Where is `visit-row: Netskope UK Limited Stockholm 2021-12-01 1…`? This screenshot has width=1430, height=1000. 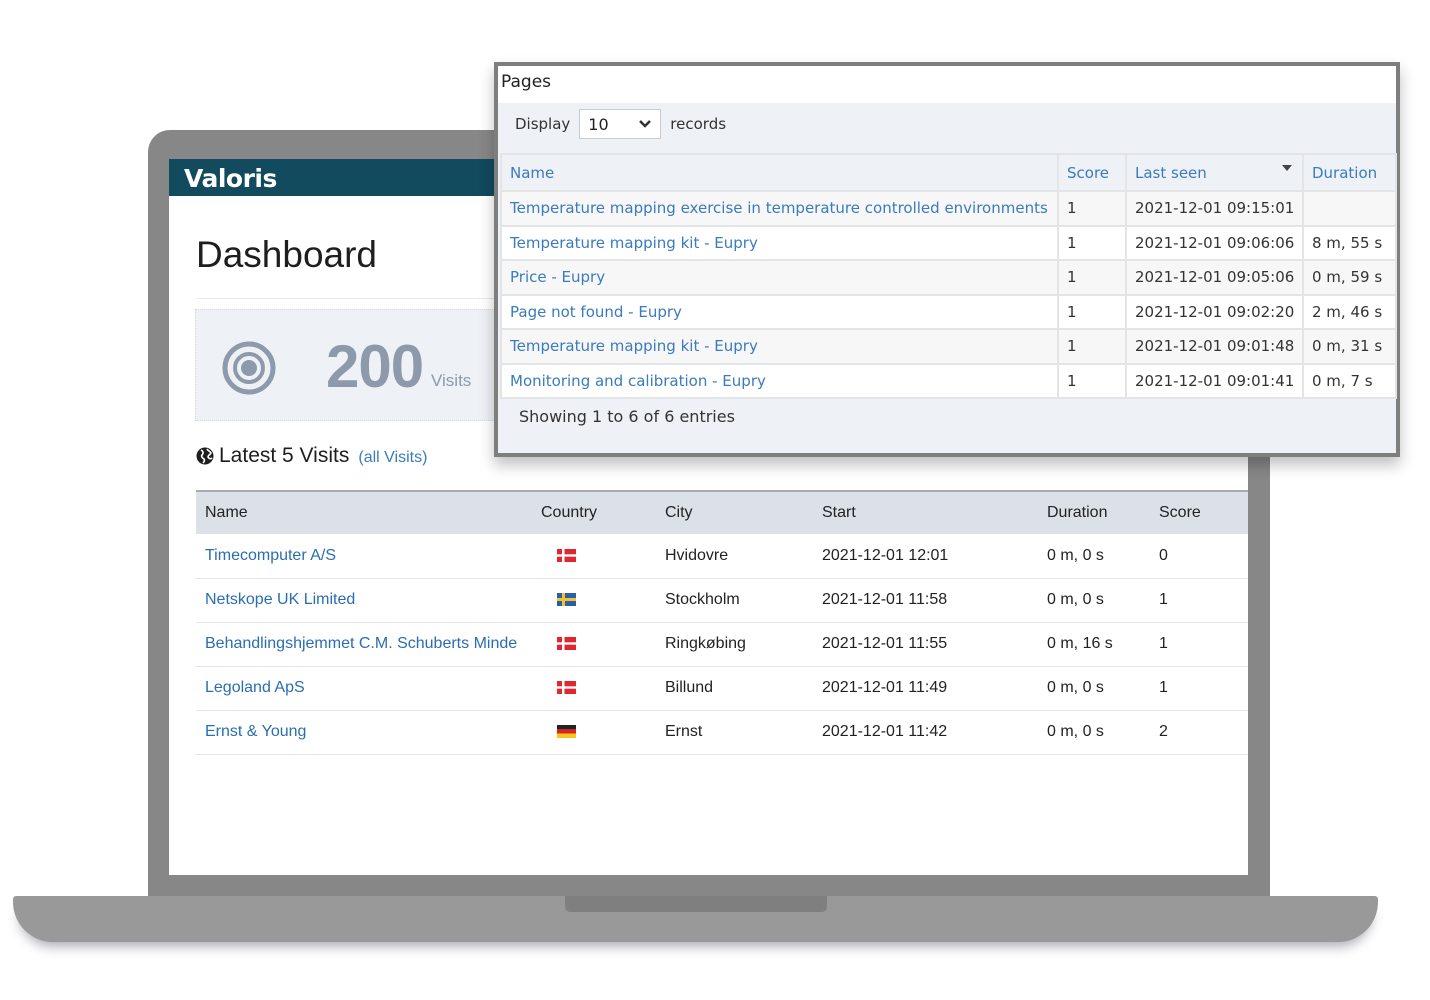
visit-row: Netskope UK Limited Stockholm 2021-12-01 1… is located at coordinates (722, 600).